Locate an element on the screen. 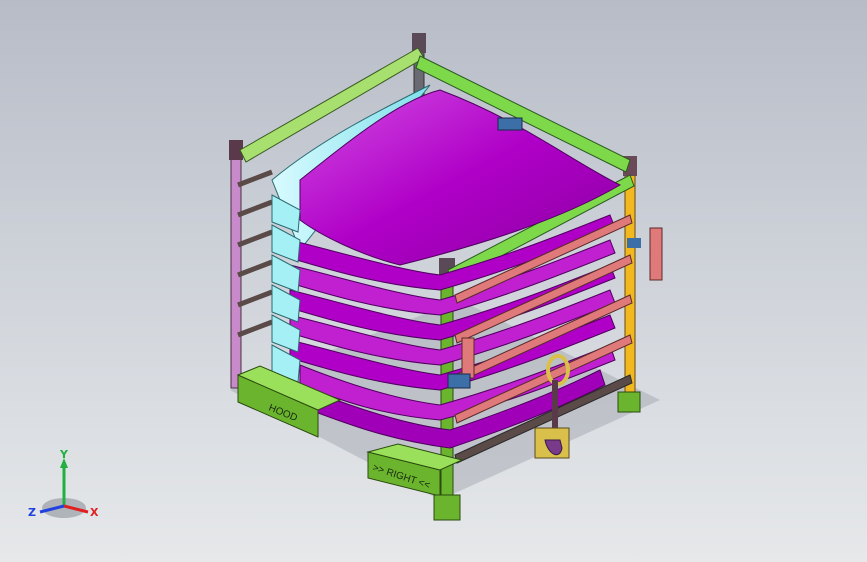 This screenshot has height=562, width=867. side-bracket-left is located at coordinates (468, 358).